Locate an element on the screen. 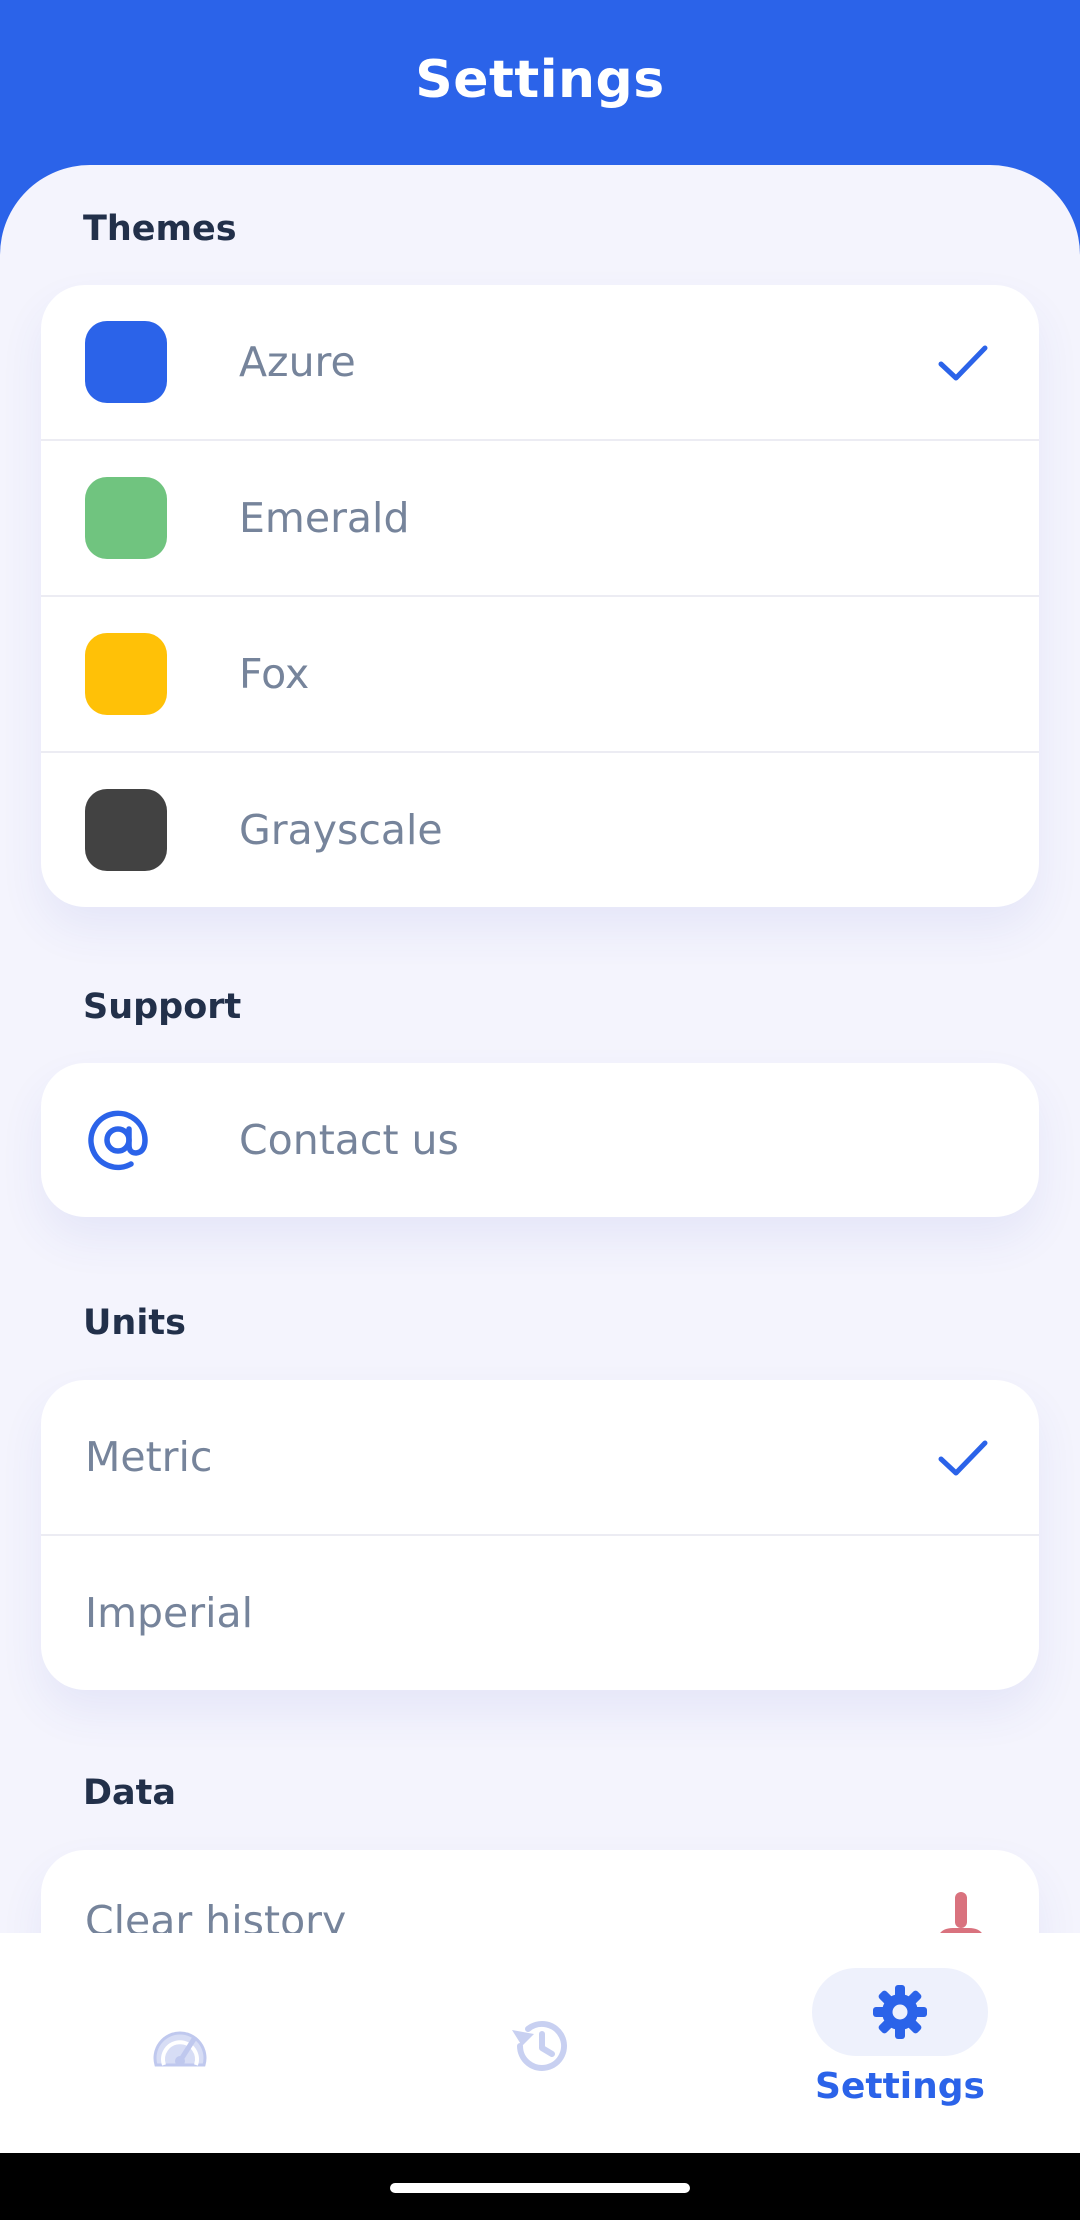 The image size is (1080, 2220). theme-option-azure: Azure is located at coordinates (540, 362).